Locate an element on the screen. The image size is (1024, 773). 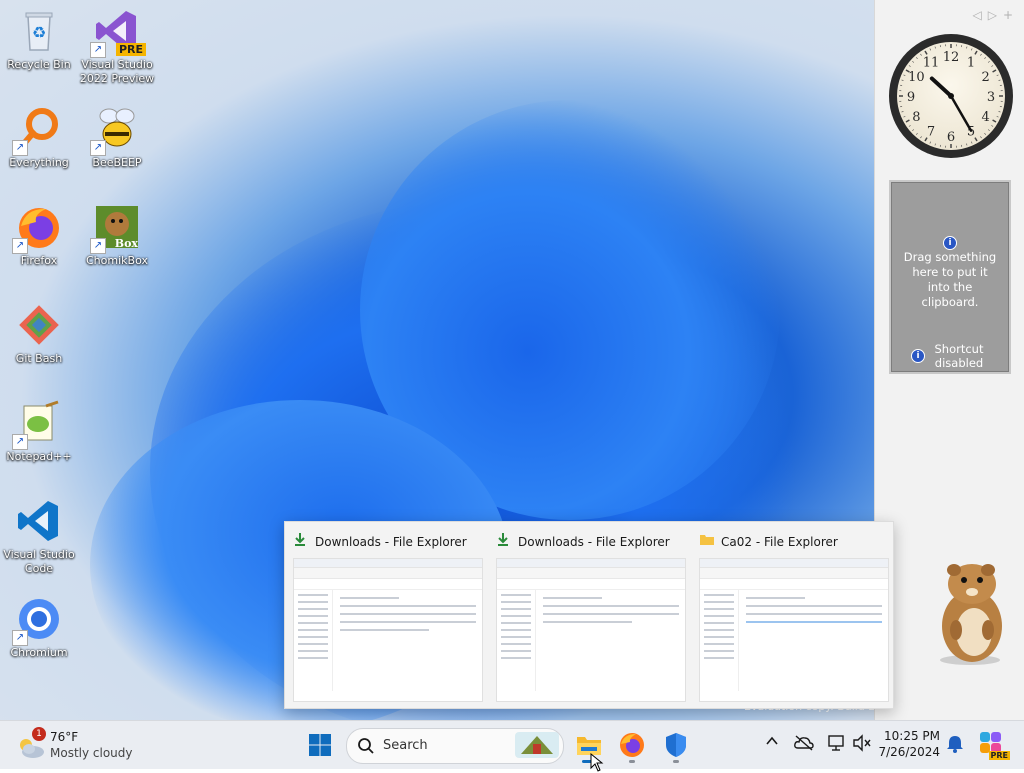
clock-numeral: 2 is located at coordinates (986, 77).